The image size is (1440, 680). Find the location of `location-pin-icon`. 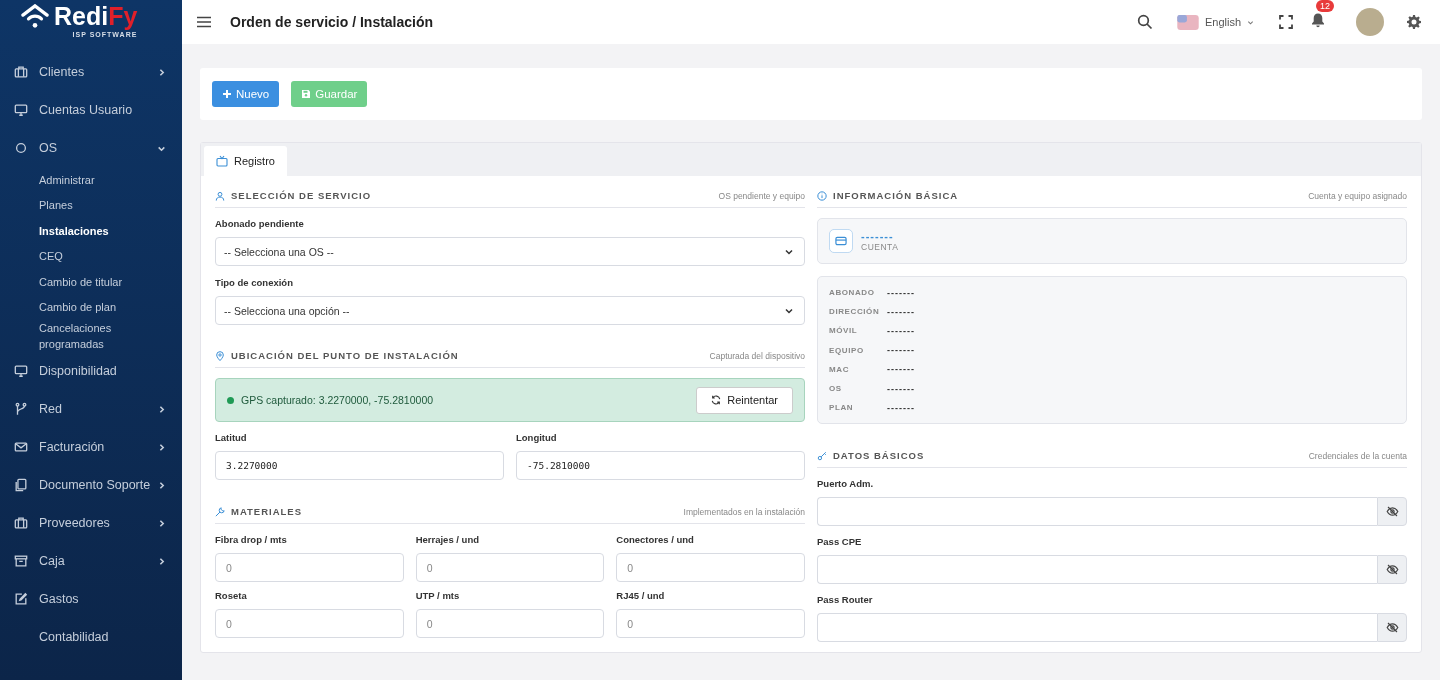

location-pin-icon is located at coordinates (220, 355).